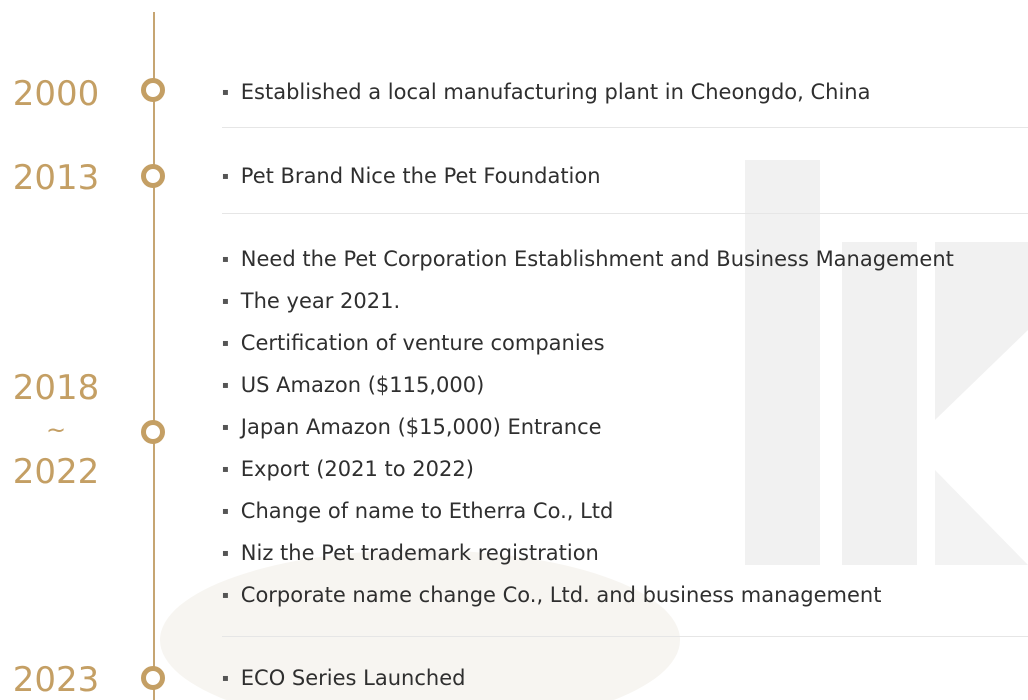  Describe the element at coordinates (418, 511) in the screenshot. I see `timeline-item: Change of name to Etherra Co., Ltd` at that location.